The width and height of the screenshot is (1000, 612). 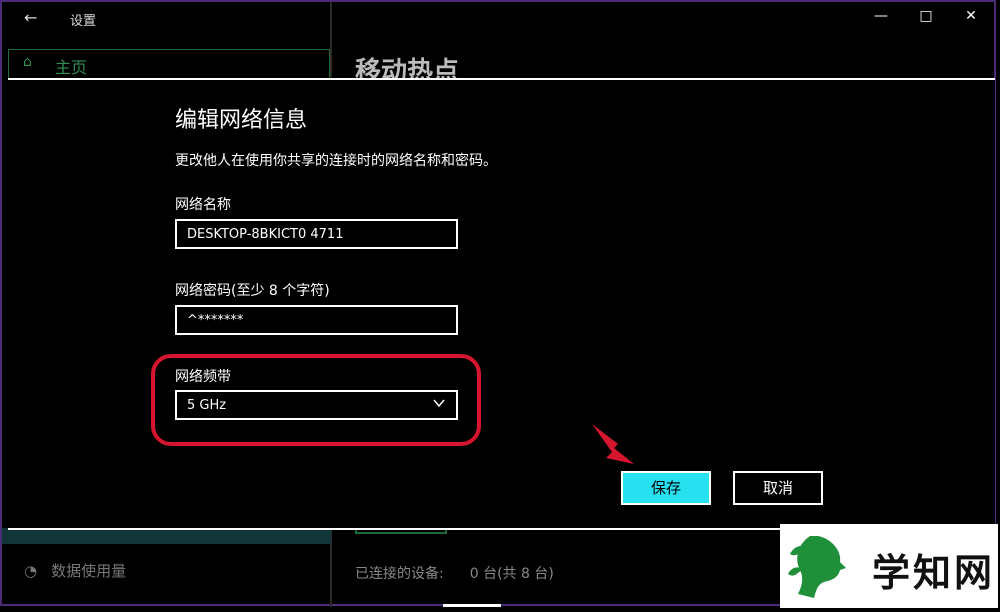 What do you see at coordinates (934, 572) in the screenshot?
I see `watermark-text: 学知网` at bounding box center [934, 572].